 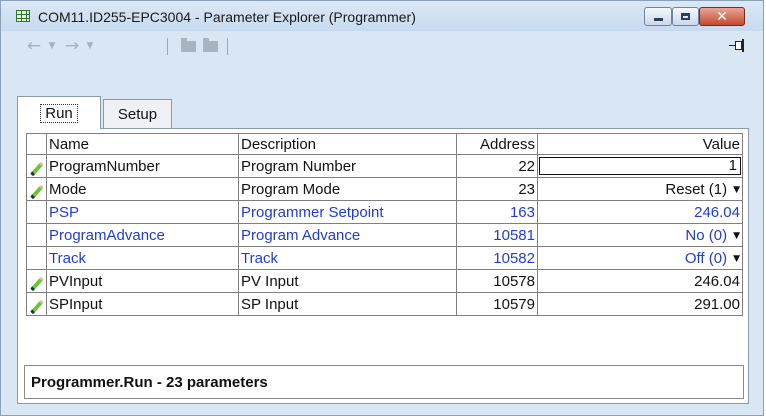 I want to click on param-address: 23, so click(x=497, y=189).